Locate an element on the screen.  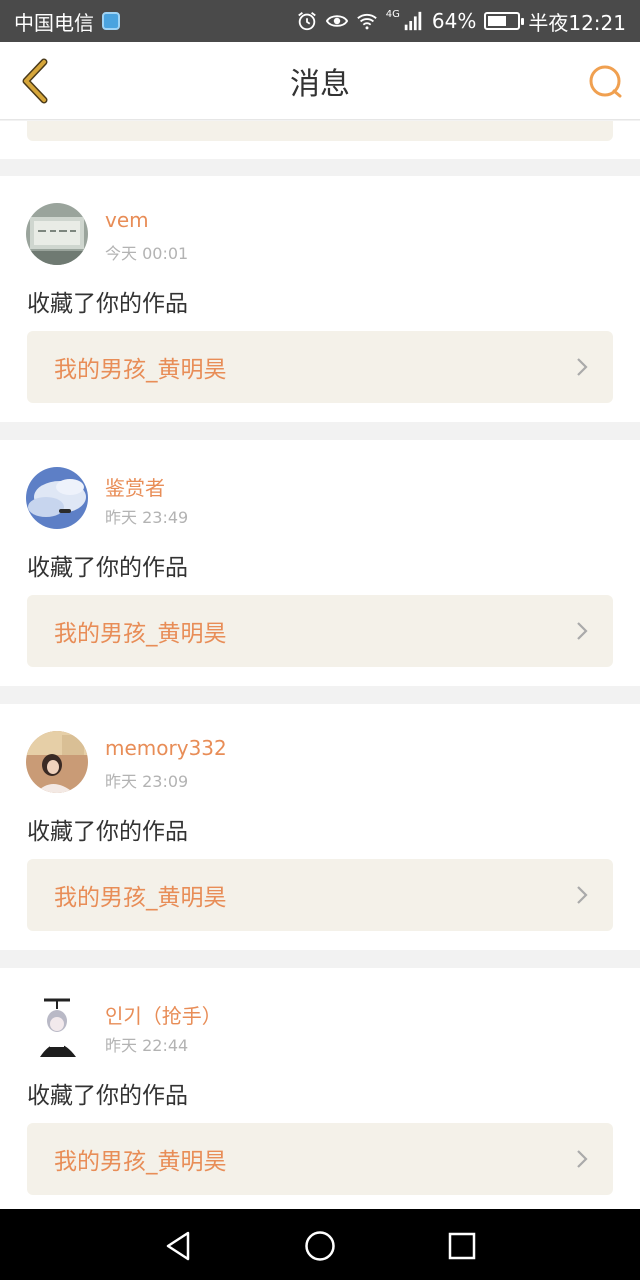
work-link-partial is located at coordinates (320, 131).